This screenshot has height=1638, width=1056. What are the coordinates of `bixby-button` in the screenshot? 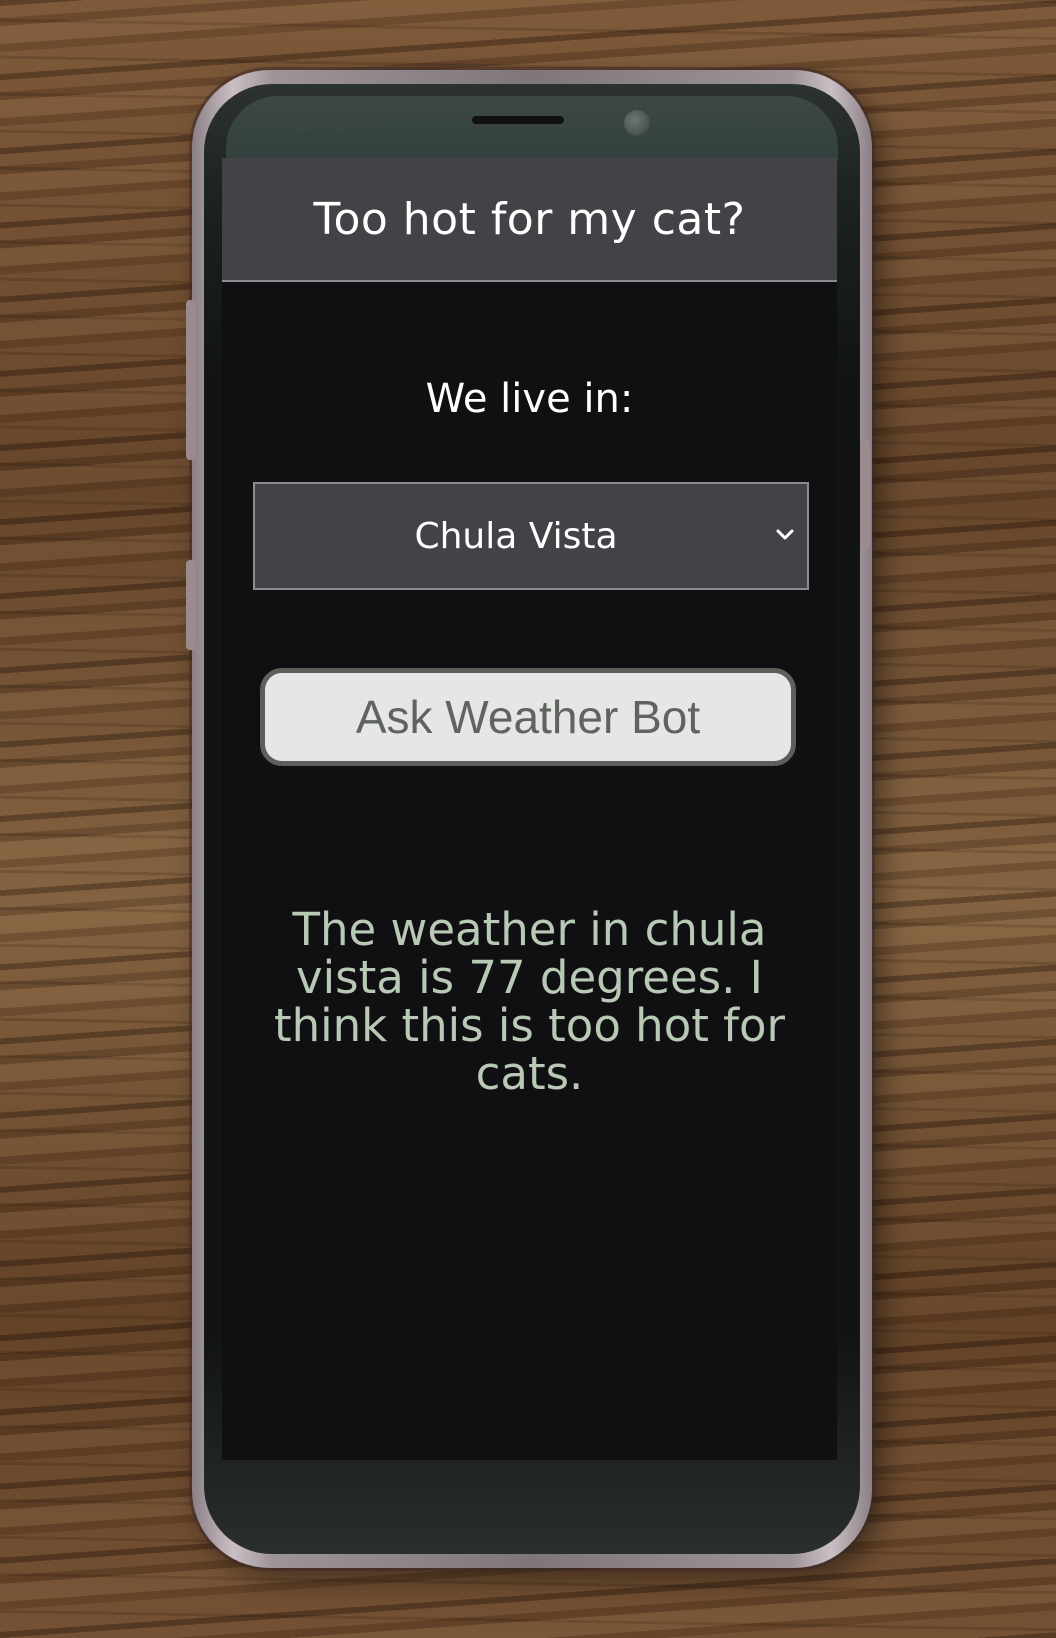 It's located at (191, 605).